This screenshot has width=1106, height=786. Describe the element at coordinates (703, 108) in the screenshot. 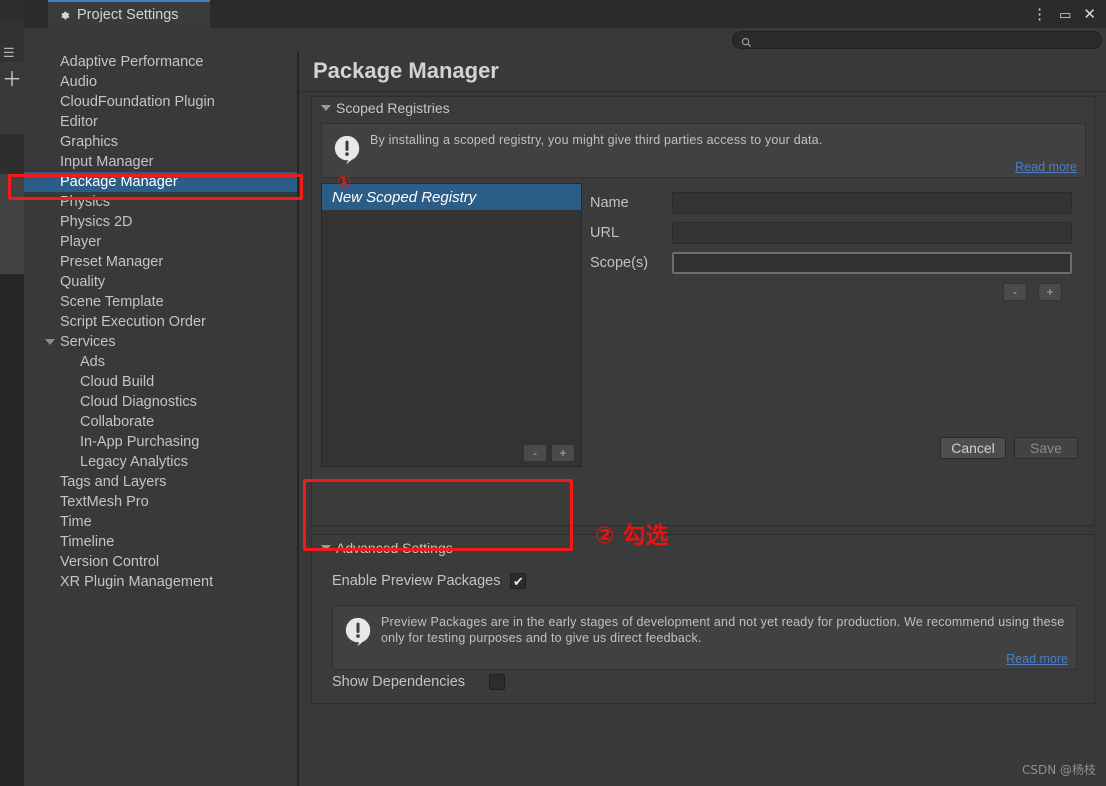

I see `scoped-registries-header: Scoped Registries` at that location.